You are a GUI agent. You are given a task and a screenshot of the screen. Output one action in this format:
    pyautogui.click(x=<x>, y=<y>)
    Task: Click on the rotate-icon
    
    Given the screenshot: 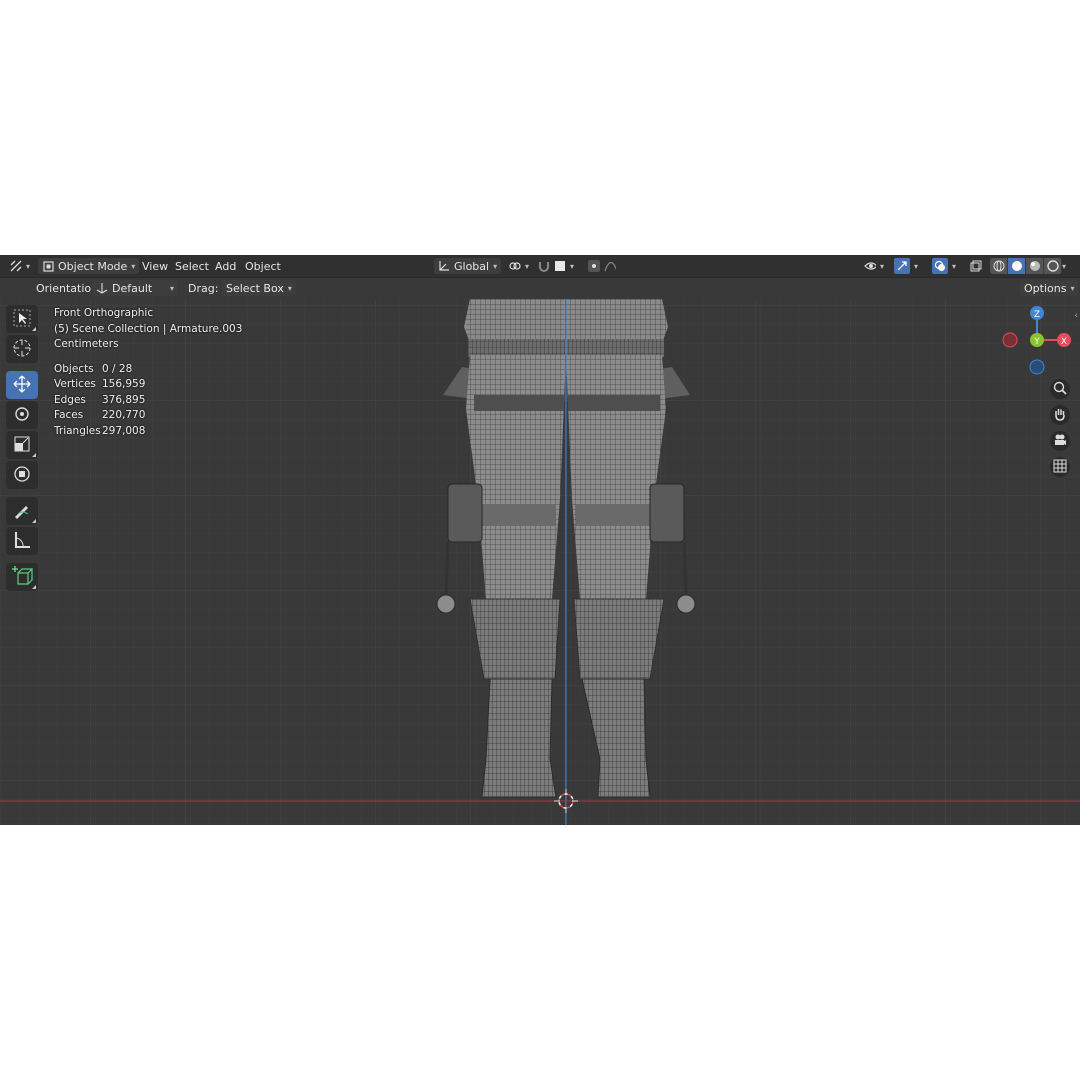 What is the action you would take?
    pyautogui.click(x=22, y=415)
    